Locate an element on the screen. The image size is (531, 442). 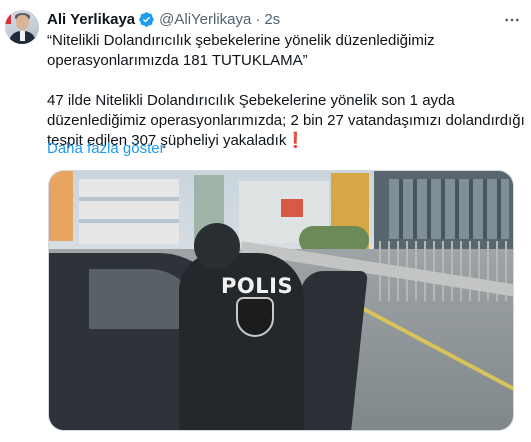
tweet-header: Ali Yerlikaya @AliYerlikaya · 2s is located at coordinates (163, 19).